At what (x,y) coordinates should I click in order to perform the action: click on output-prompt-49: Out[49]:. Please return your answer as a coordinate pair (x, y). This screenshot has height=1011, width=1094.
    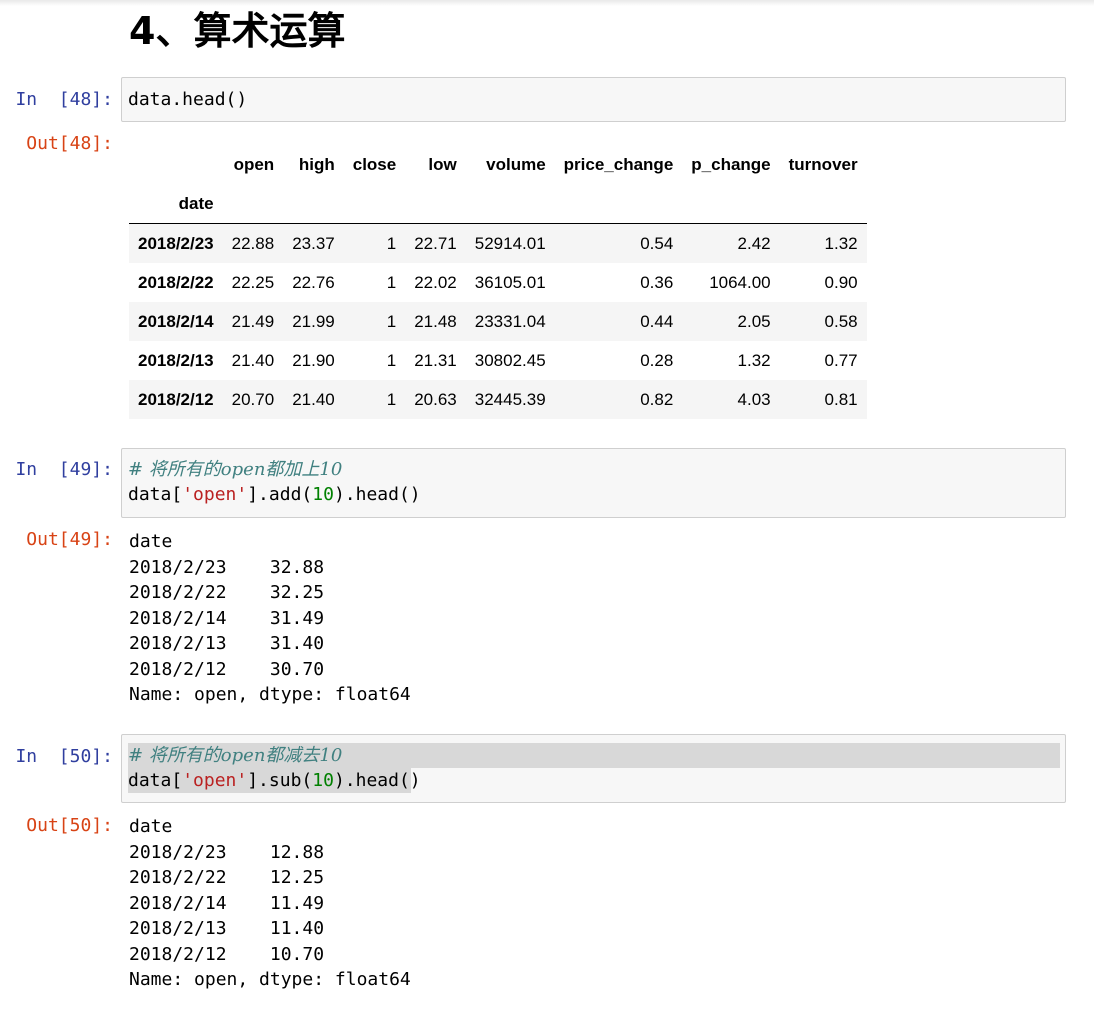
    Looking at the image, I should click on (69, 539).